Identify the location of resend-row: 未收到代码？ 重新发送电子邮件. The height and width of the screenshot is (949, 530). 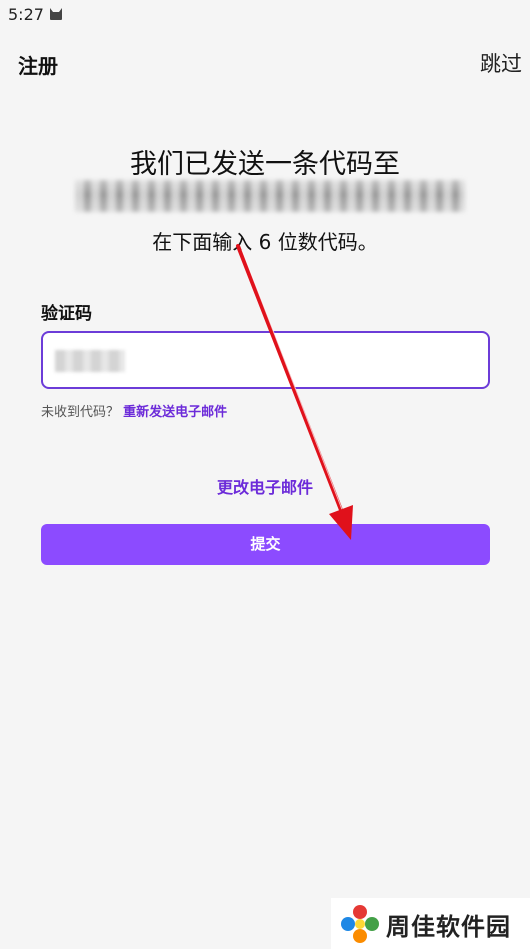
(134, 410).